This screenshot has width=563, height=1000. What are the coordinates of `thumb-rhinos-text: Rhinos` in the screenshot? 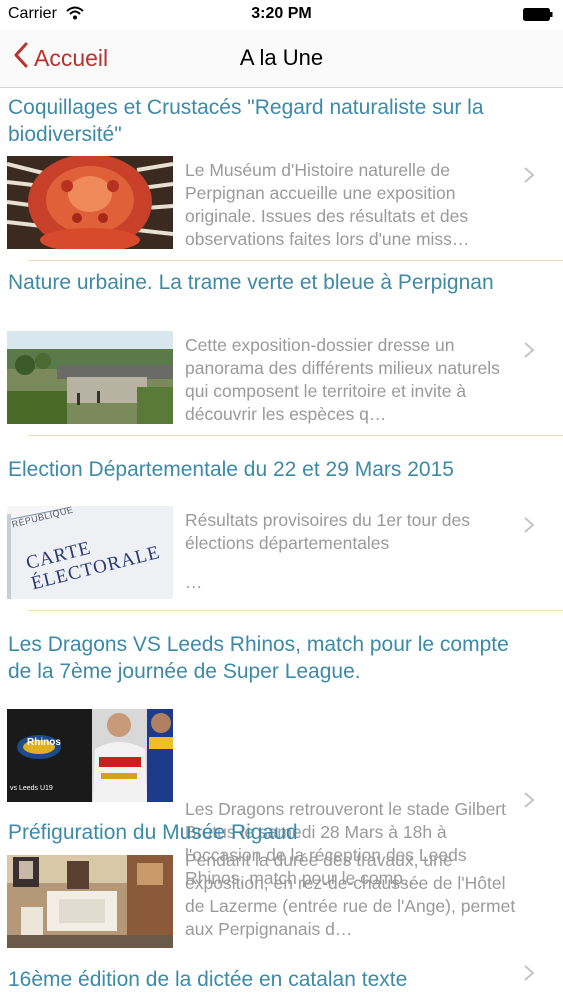 It's located at (44, 742).